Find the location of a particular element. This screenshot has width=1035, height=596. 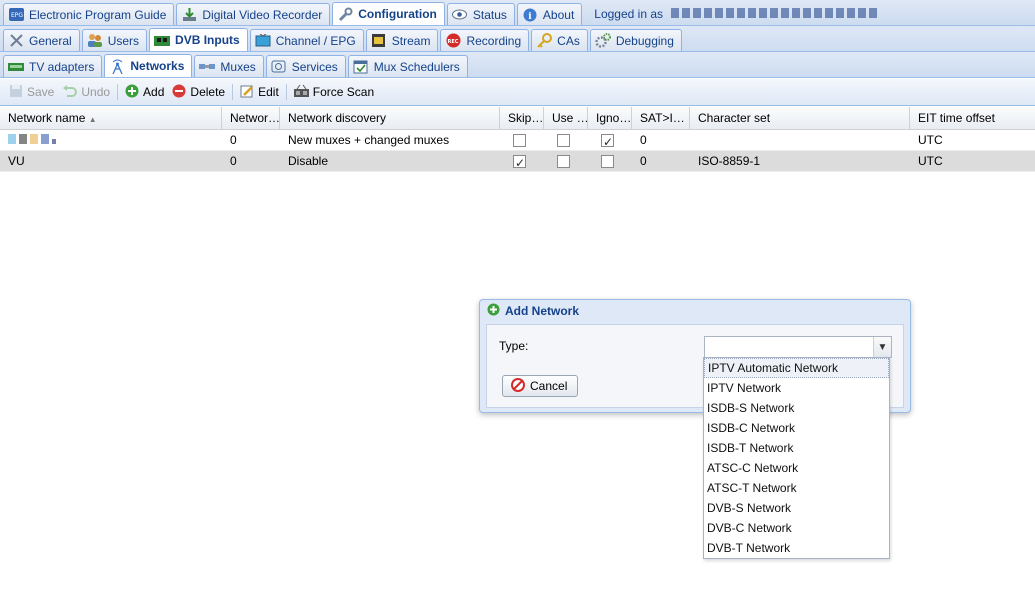

dropdown-option: DVB-C Network is located at coordinates (796, 528).